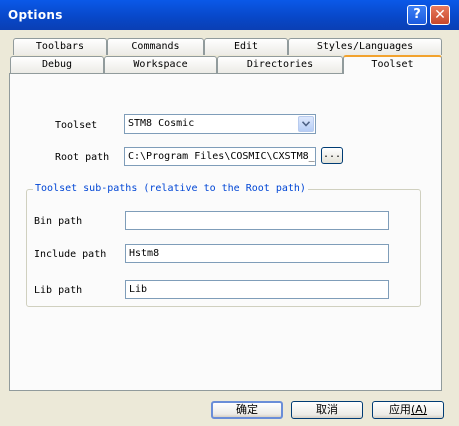 The width and height of the screenshot is (459, 426). Describe the element at coordinates (365, 46) in the screenshot. I see `tab-styles-languages: Styles/Languages` at that location.